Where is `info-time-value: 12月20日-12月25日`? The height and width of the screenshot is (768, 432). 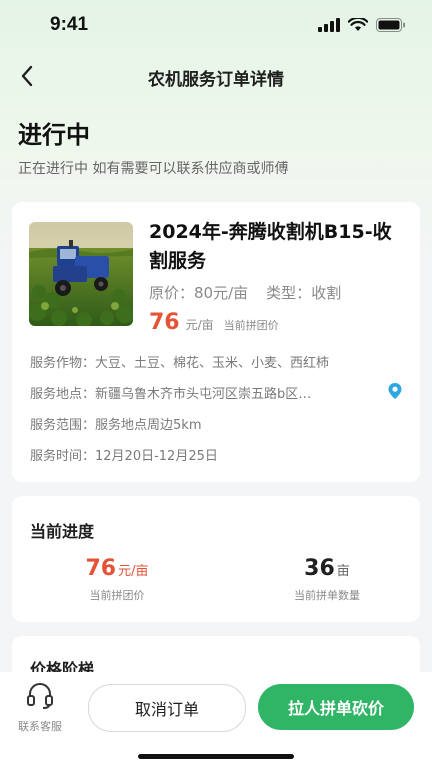 info-time-value: 12月20日-12月25日 is located at coordinates (156, 456).